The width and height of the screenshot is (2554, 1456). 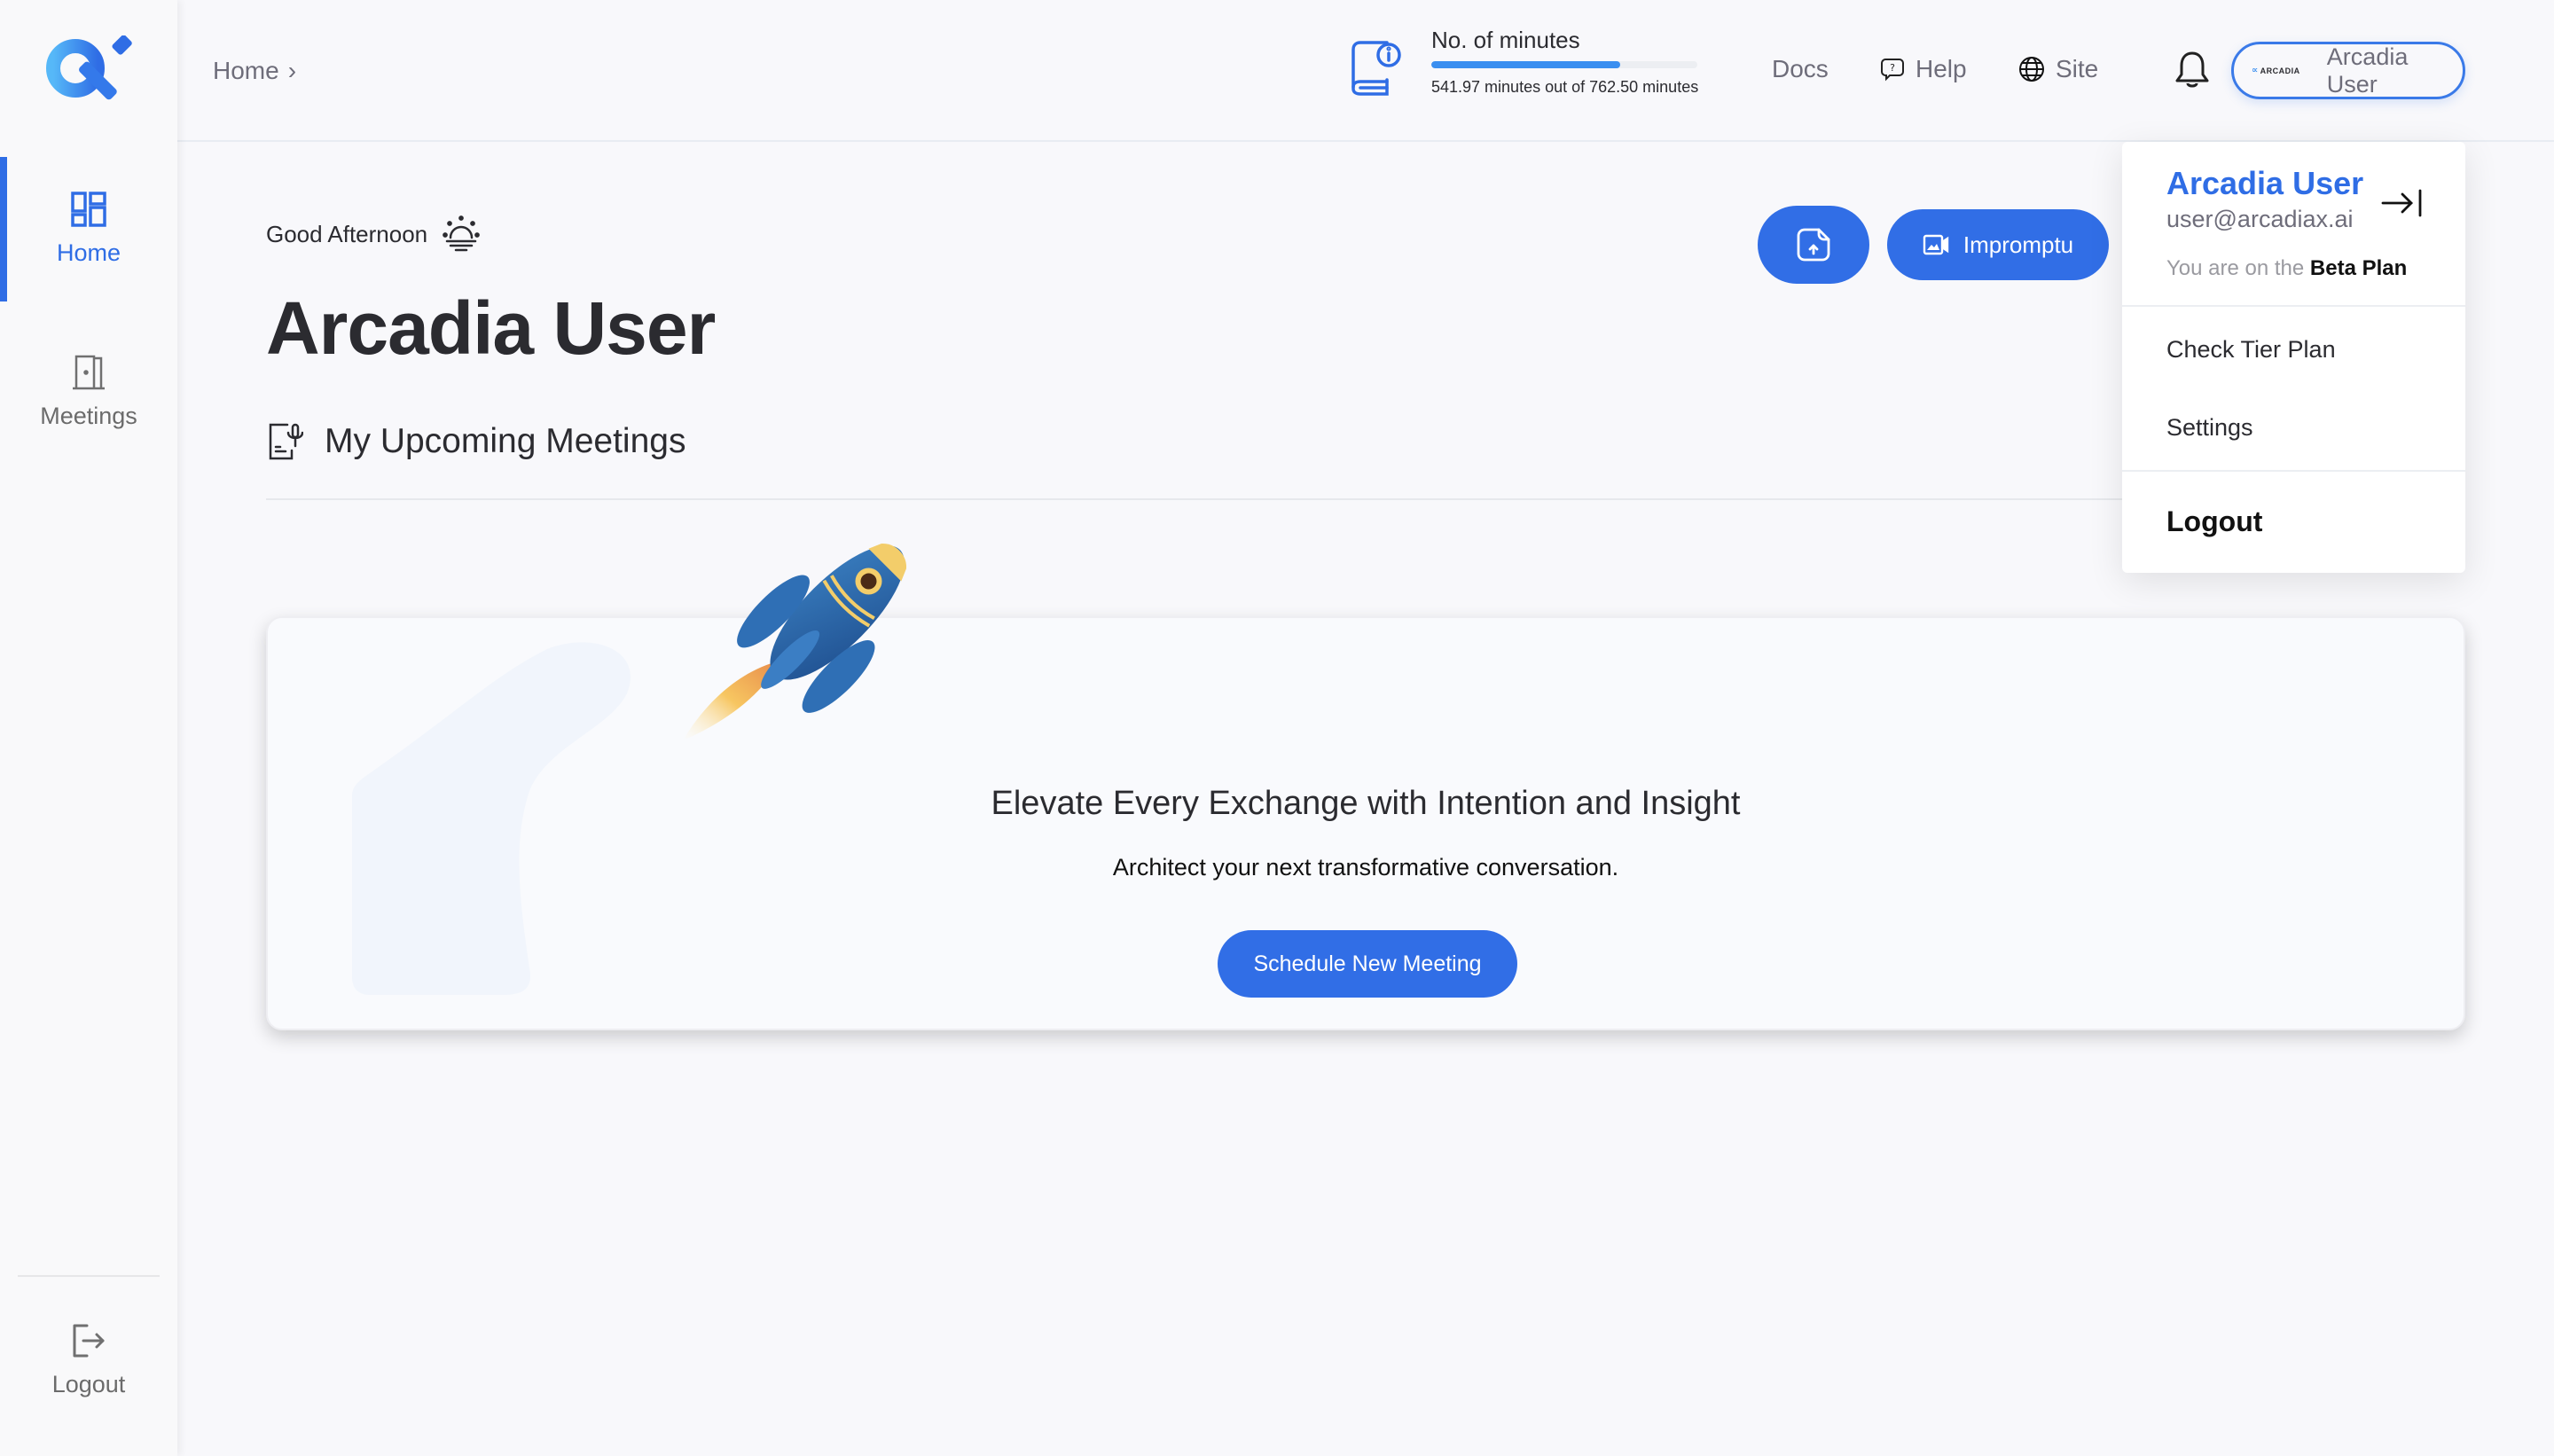 What do you see at coordinates (1367, 964) in the screenshot?
I see `schedule-new-meeting-button: Schedule New Meeting` at bounding box center [1367, 964].